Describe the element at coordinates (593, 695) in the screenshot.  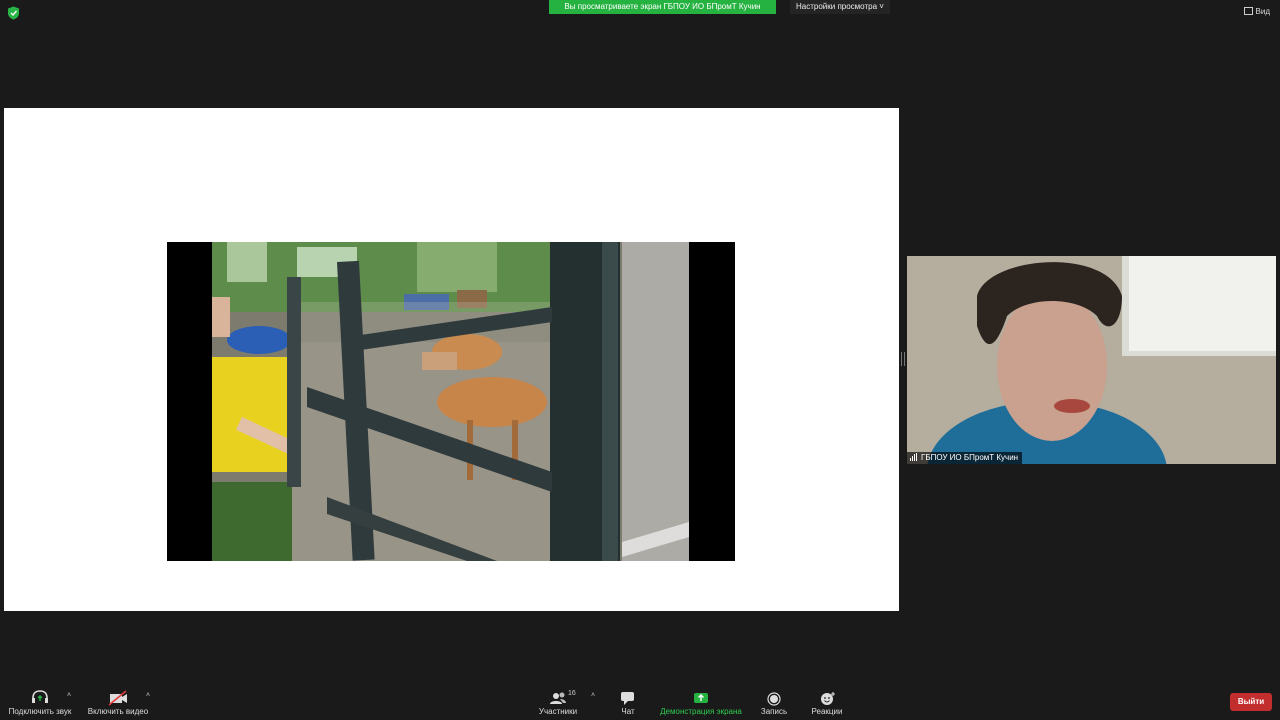
I see `participants-options-chevron-icon: ˄` at that location.